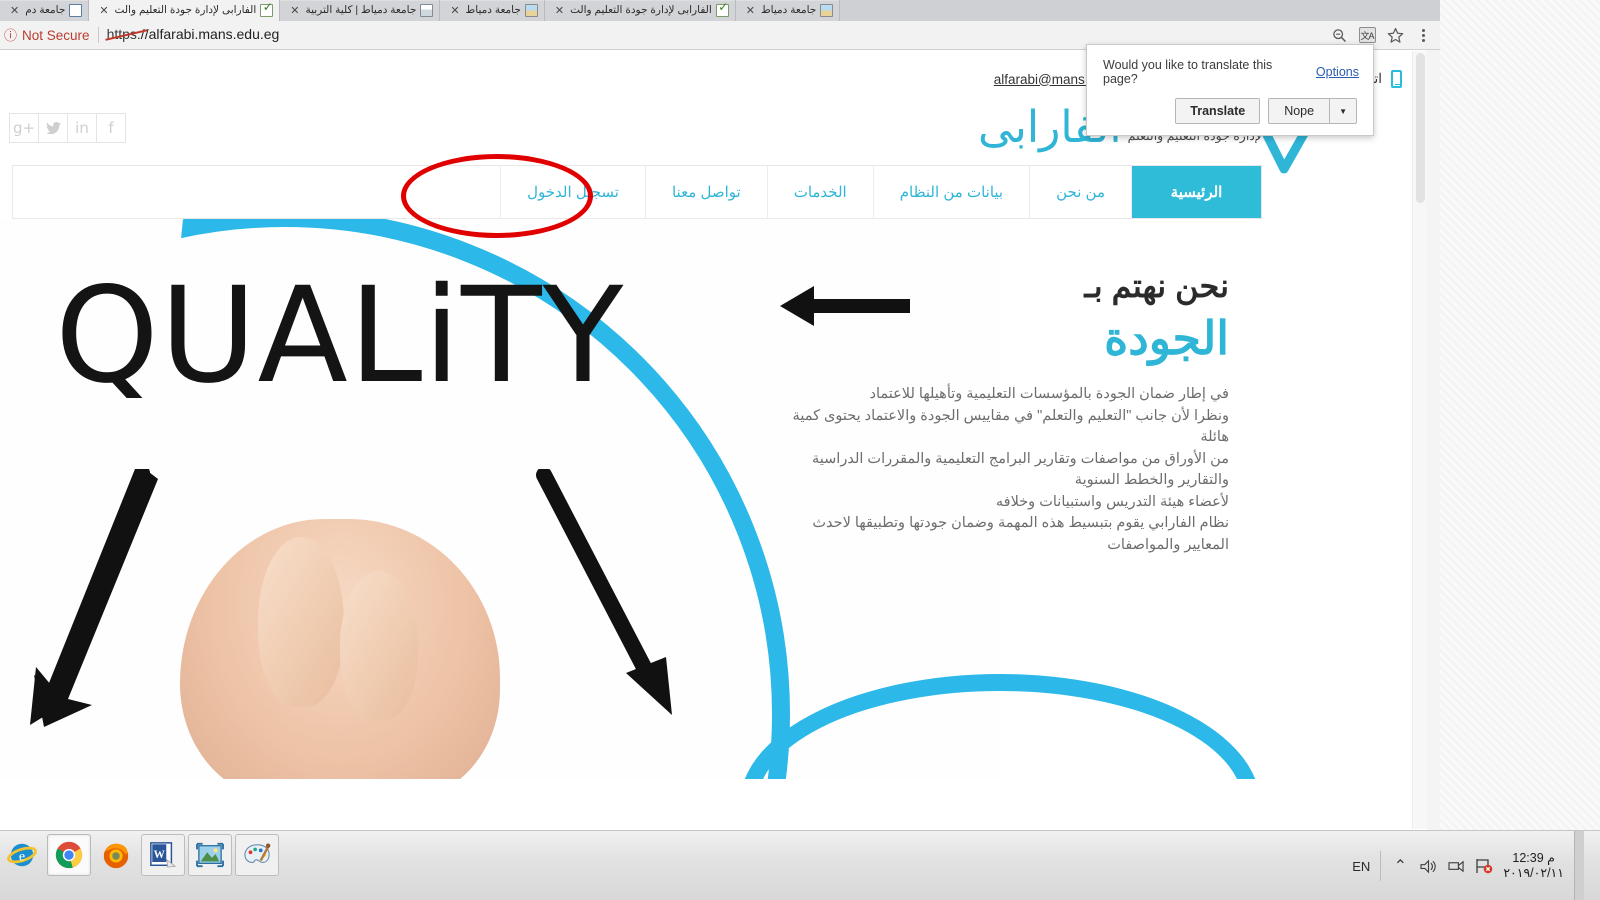 The image size is (1600, 900). I want to click on translate-options-link: Options, so click(1337, 72).